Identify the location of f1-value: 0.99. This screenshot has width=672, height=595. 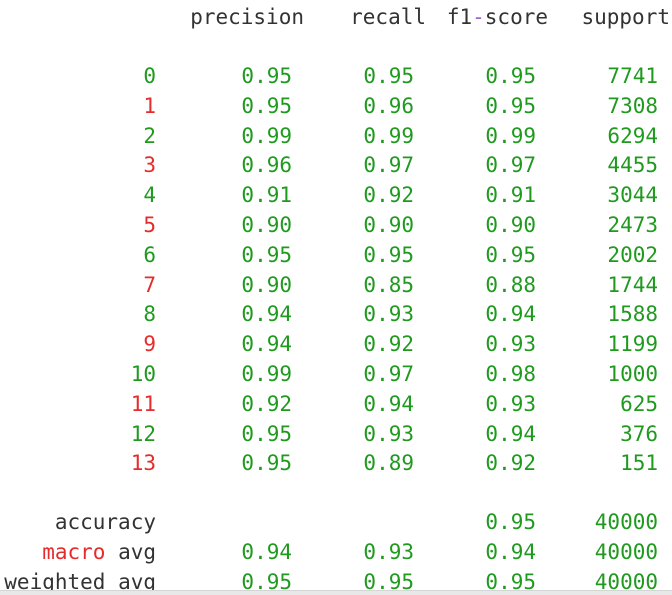
(510, 135).